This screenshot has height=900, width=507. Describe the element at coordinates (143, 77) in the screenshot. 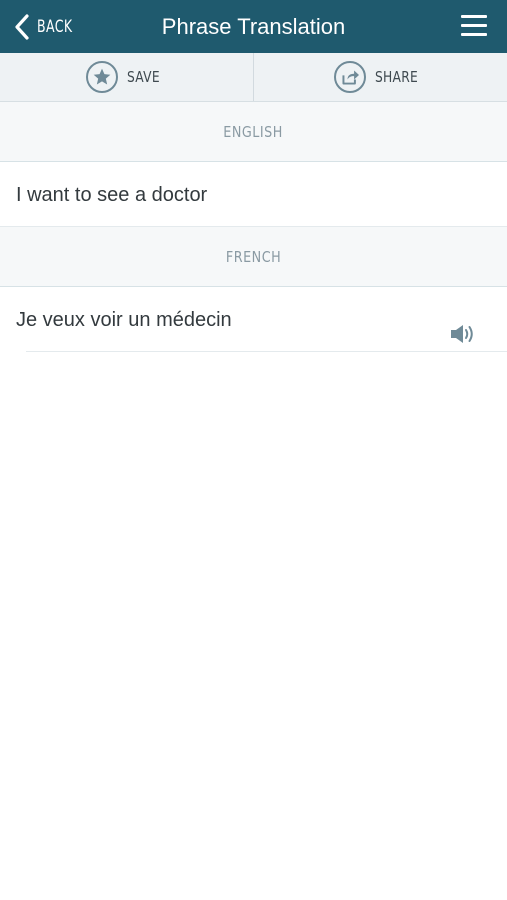

I see `save-label: SAVE` at that location.